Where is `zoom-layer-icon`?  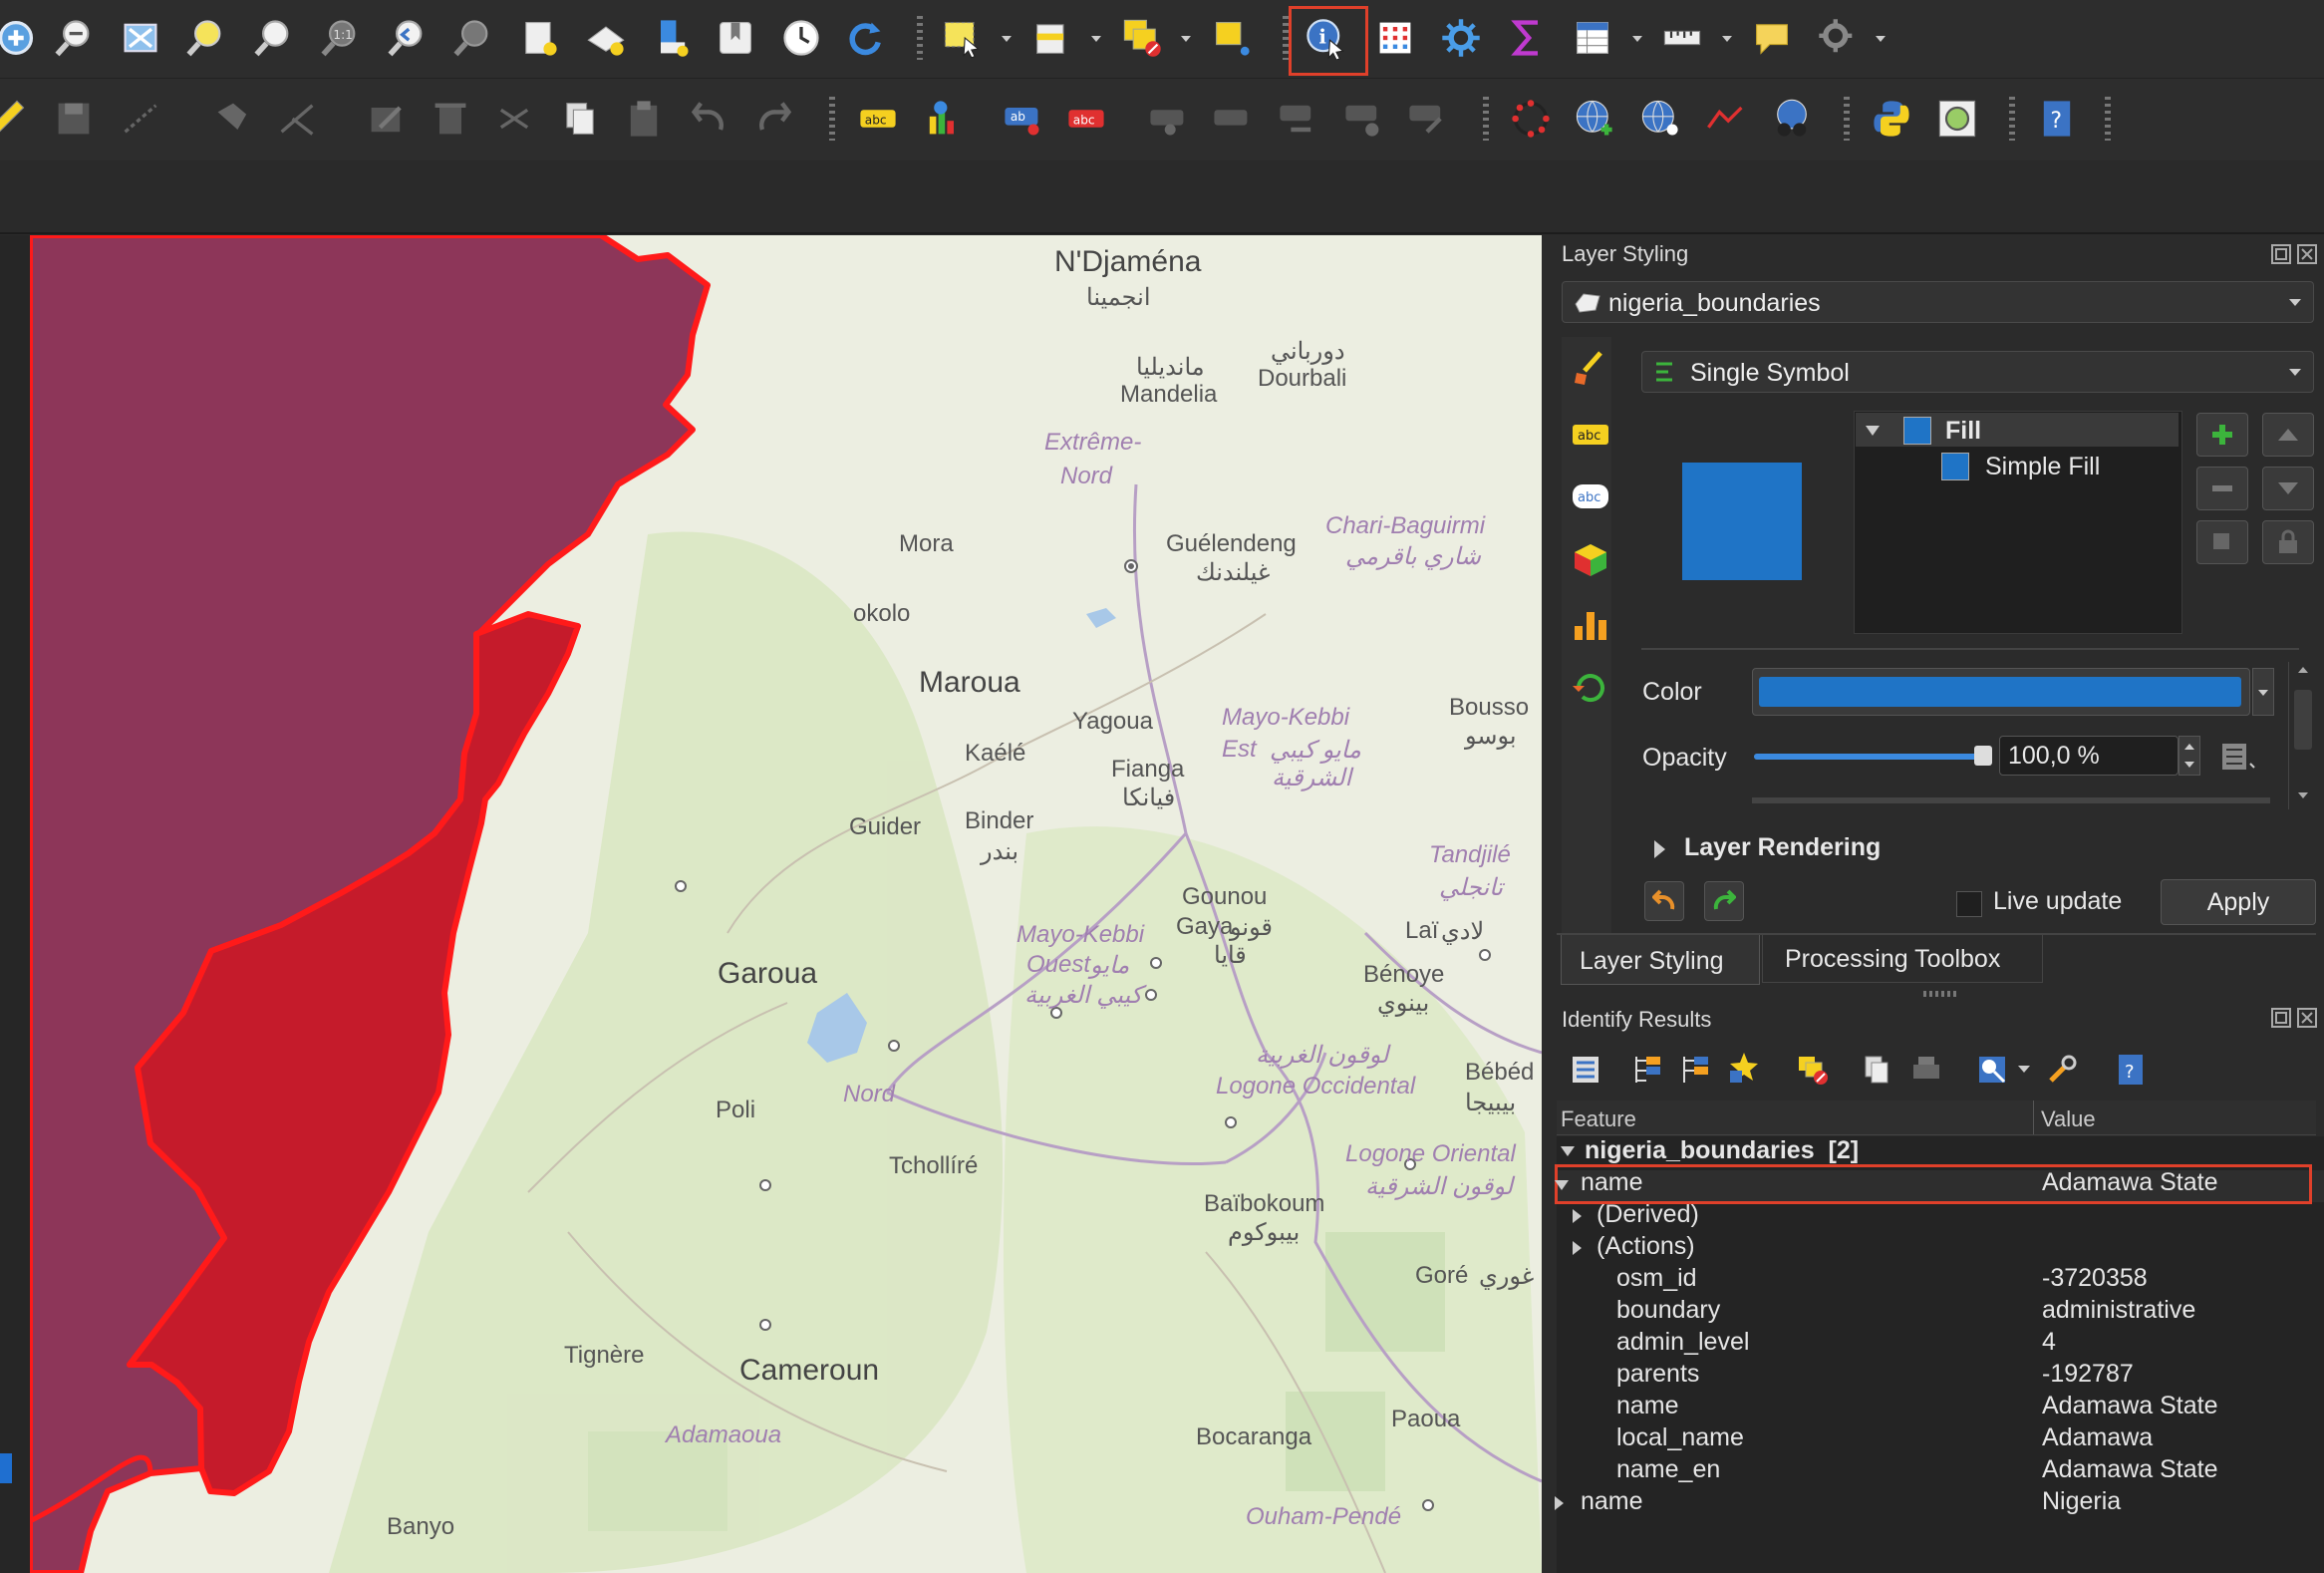 zoom-layer-icon is located at coordinates (273, 38).